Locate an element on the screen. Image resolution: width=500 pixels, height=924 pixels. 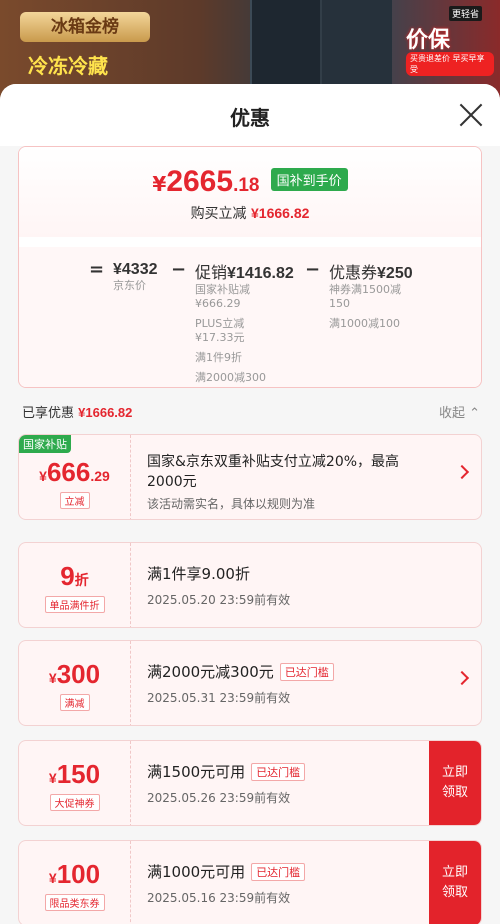
price-decimal: .18 is located at coordinates (246, 185).